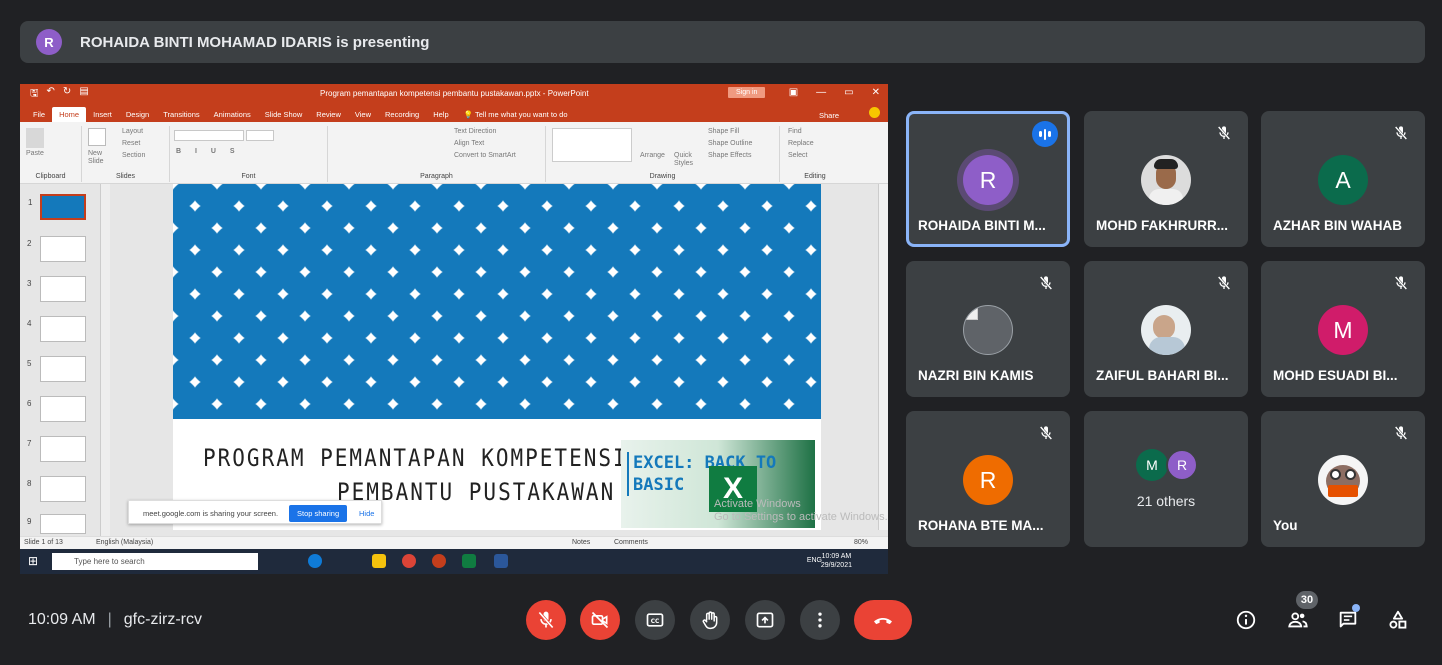 The image size is (1442, 665). I want to click on ppt-tab: View, so click(362, 114).